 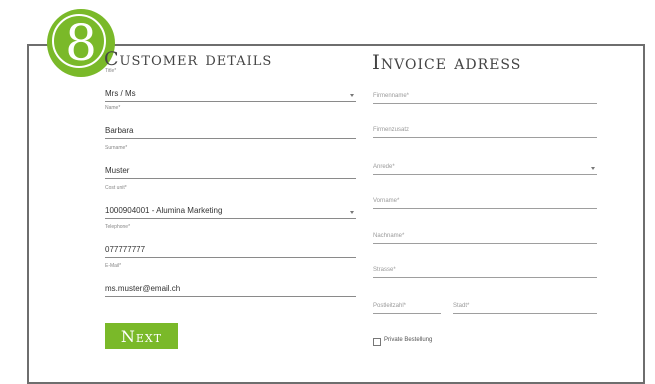 What do you see at coordinates (384, 167) in the screenshot?
I see `anrede-placeholder: Anrede*` at bounding box center [384, 167].